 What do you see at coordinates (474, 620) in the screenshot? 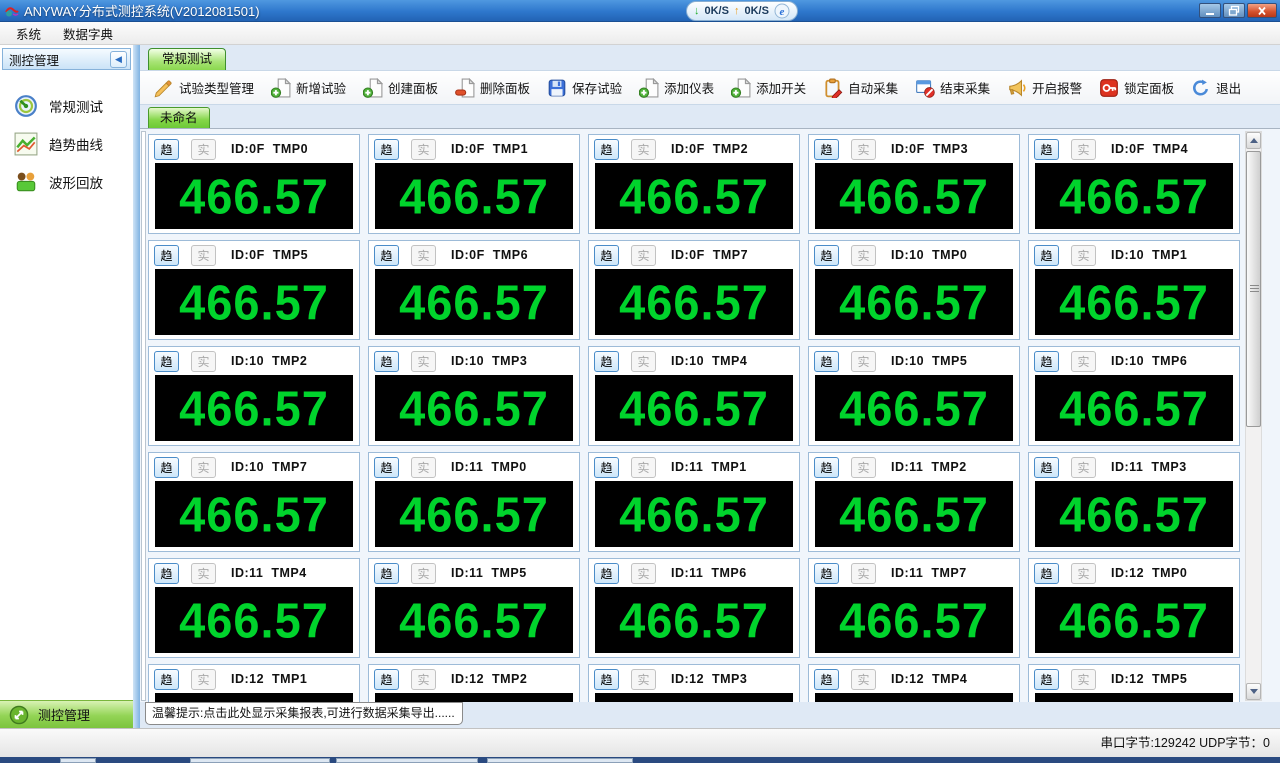
I see `meter-display: 466.57` at bounding box center [474, 620].